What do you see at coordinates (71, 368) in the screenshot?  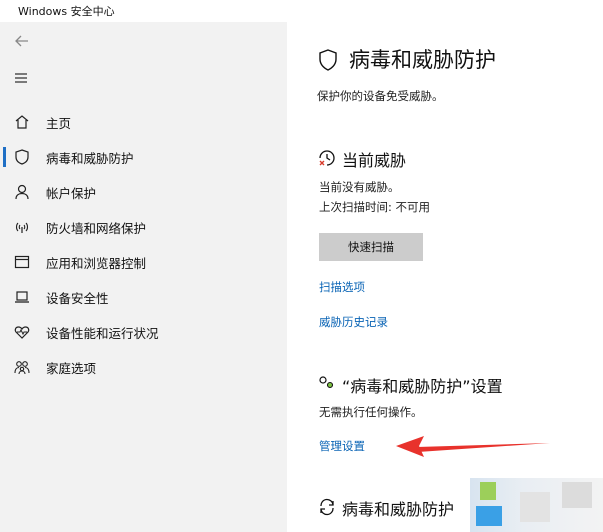 I see `sidebar-item-label: 家庭选项` at bounding box center [71, 368].